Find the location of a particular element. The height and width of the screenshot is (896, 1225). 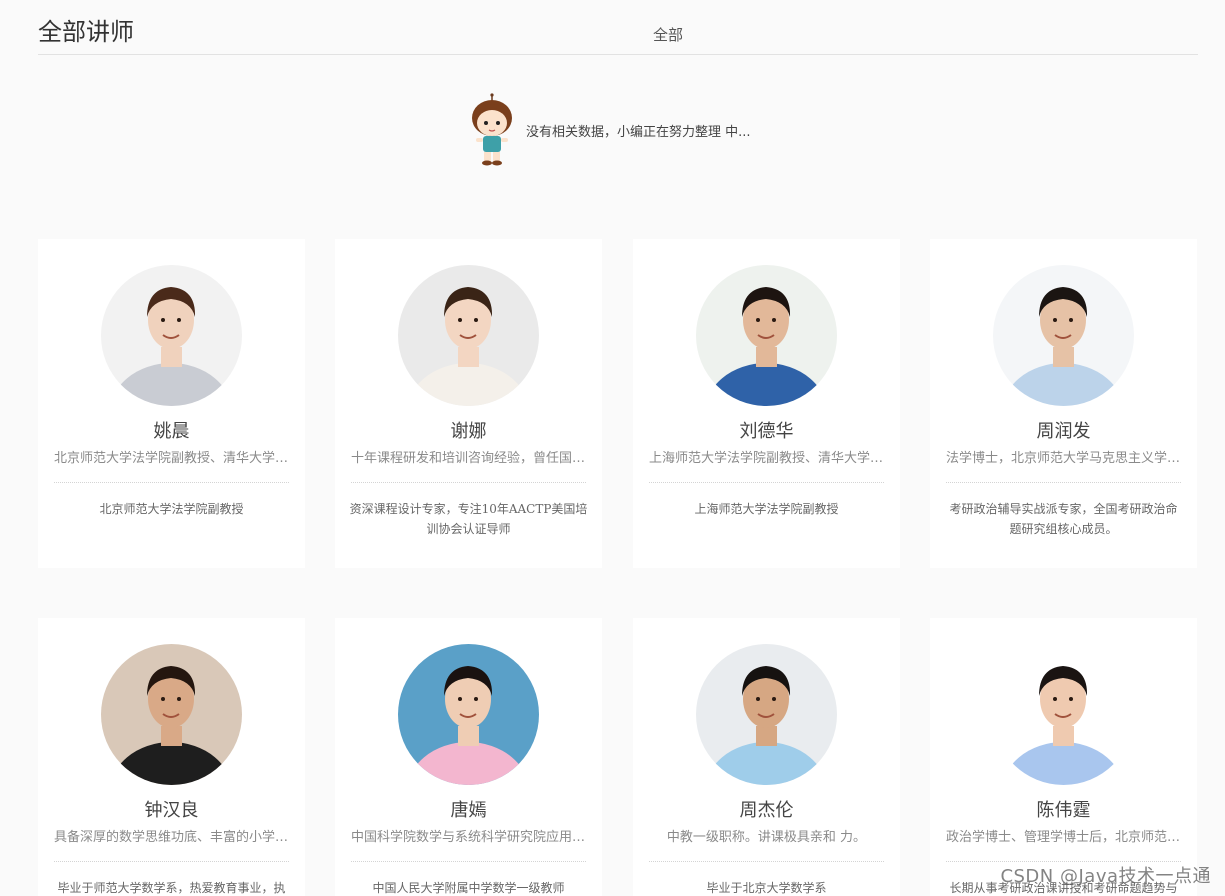

teacher-title: 中国科学院数学与系统科学研究院应用数学专业博士 is located at coordinates (468, 837).